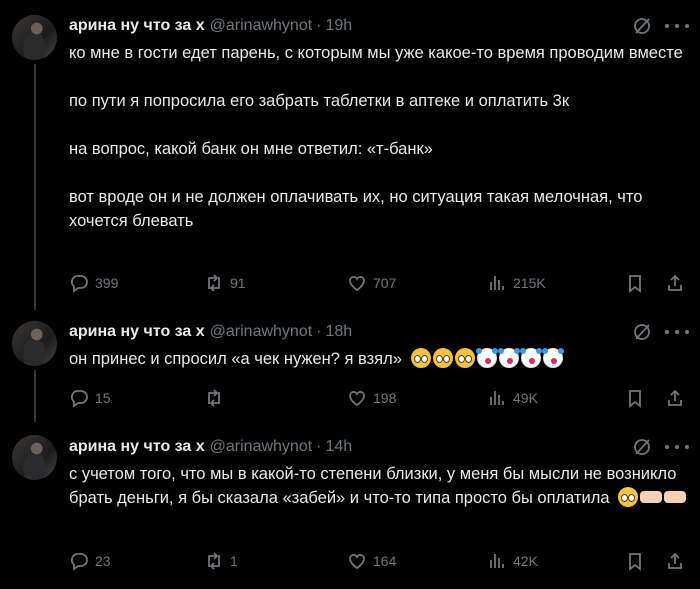 The width and height of the screenshot is (700, 589). Describe the element at coordinates (90, 561) in the screenshot. I see `reply-button: 23` at that location.